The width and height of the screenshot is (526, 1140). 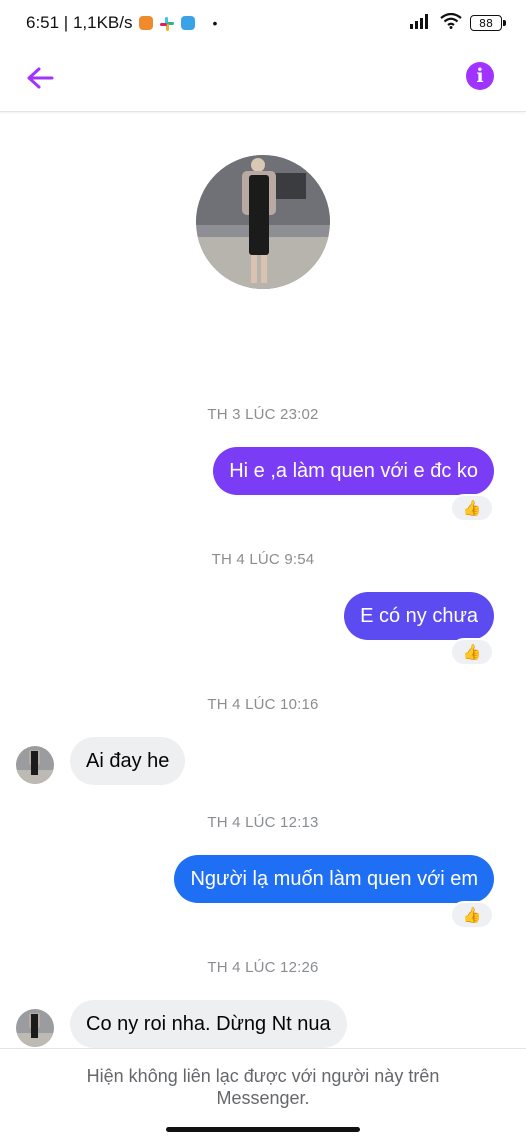 I want to click on signal-icon, so click(x=421, y=23).